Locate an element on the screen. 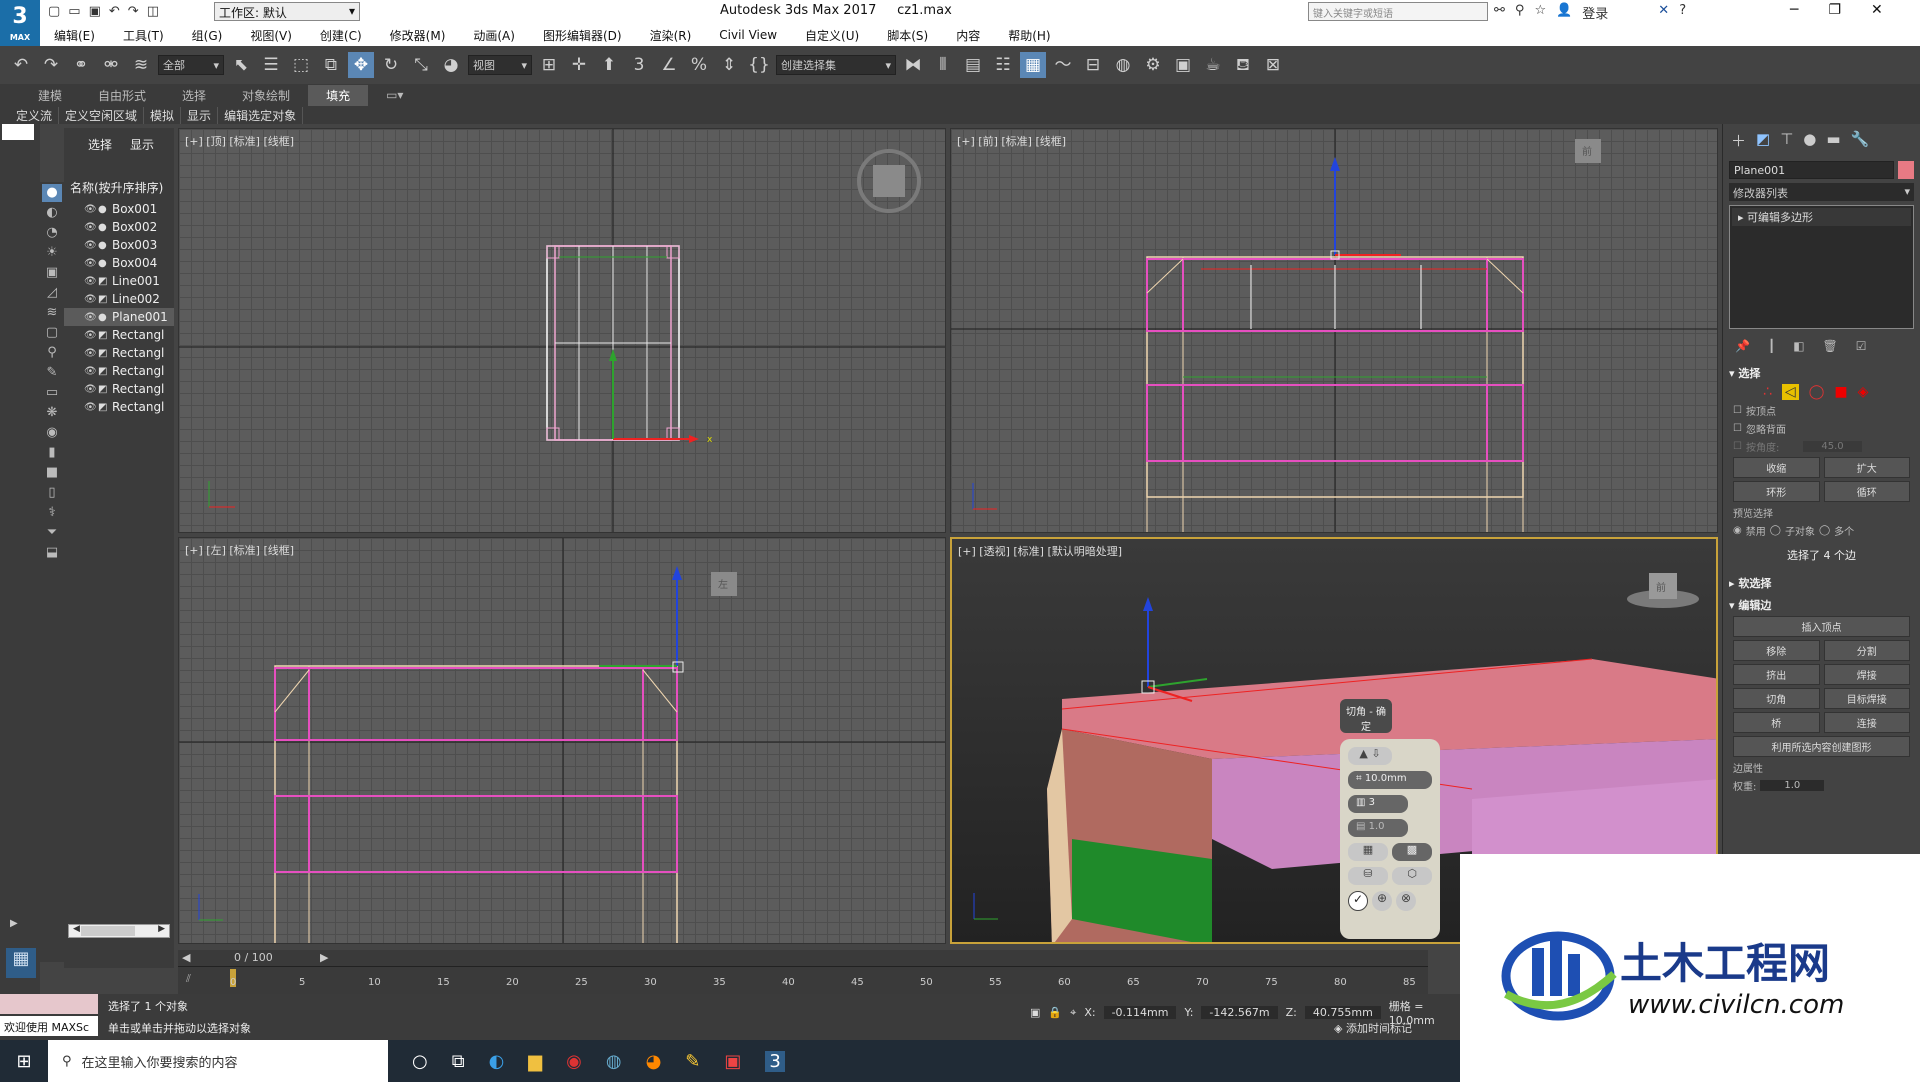 This screenshot has width=1920, height=1082. by-vertex-checkbox: ☐ is located at coordinates (1737, 410).